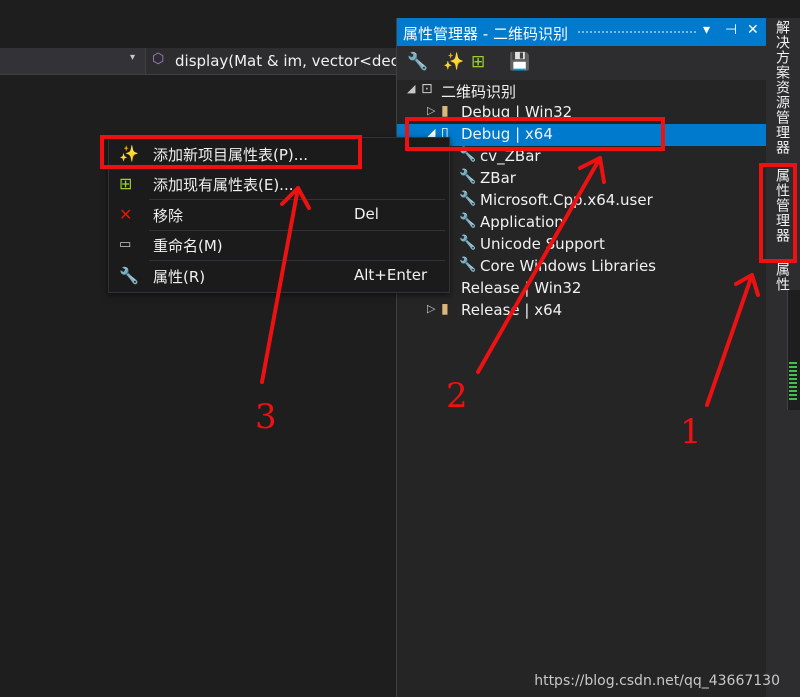 Image resolution: width=800 pixels, height=697 pixels. Describe the element at coordinates (457, 396) in the screenshot. I see `annotation-number-2: 2` at that location.